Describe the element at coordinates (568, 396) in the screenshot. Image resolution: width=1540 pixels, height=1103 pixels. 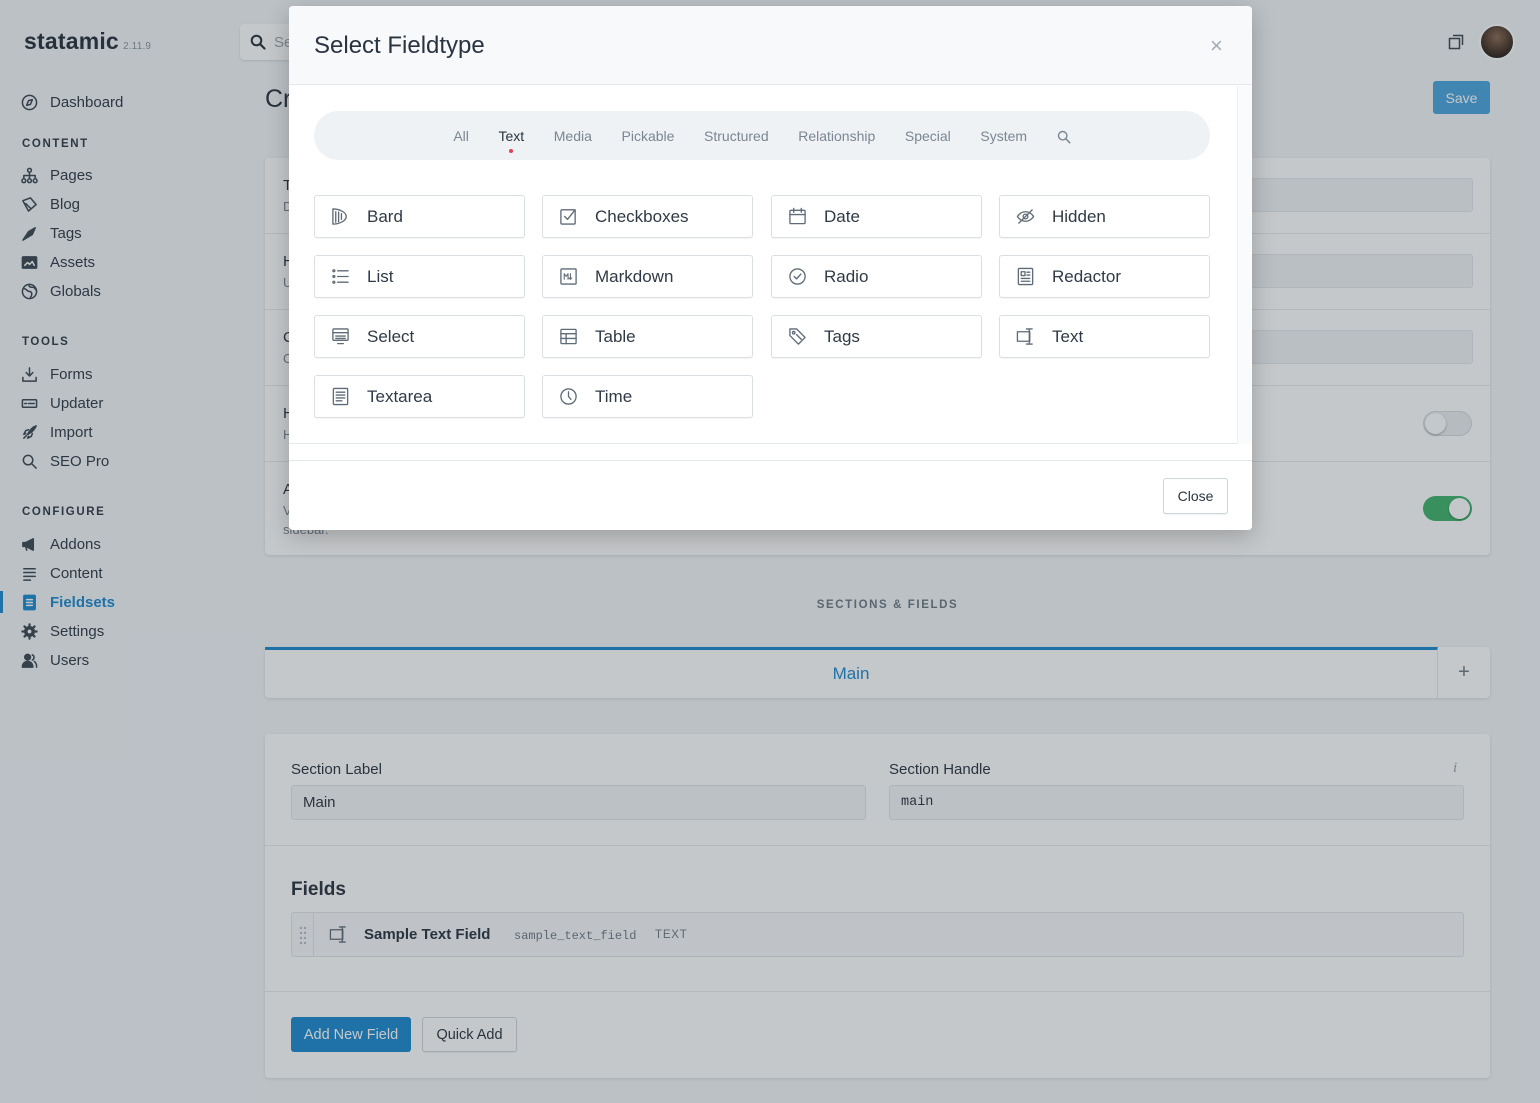
I see `clock-icon` at that location.